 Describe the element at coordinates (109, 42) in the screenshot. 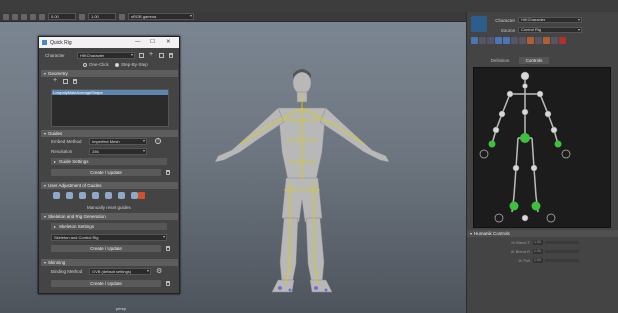

I see `quick-rig-titlebar: Quick Rig — ☐ ✕` at that location.